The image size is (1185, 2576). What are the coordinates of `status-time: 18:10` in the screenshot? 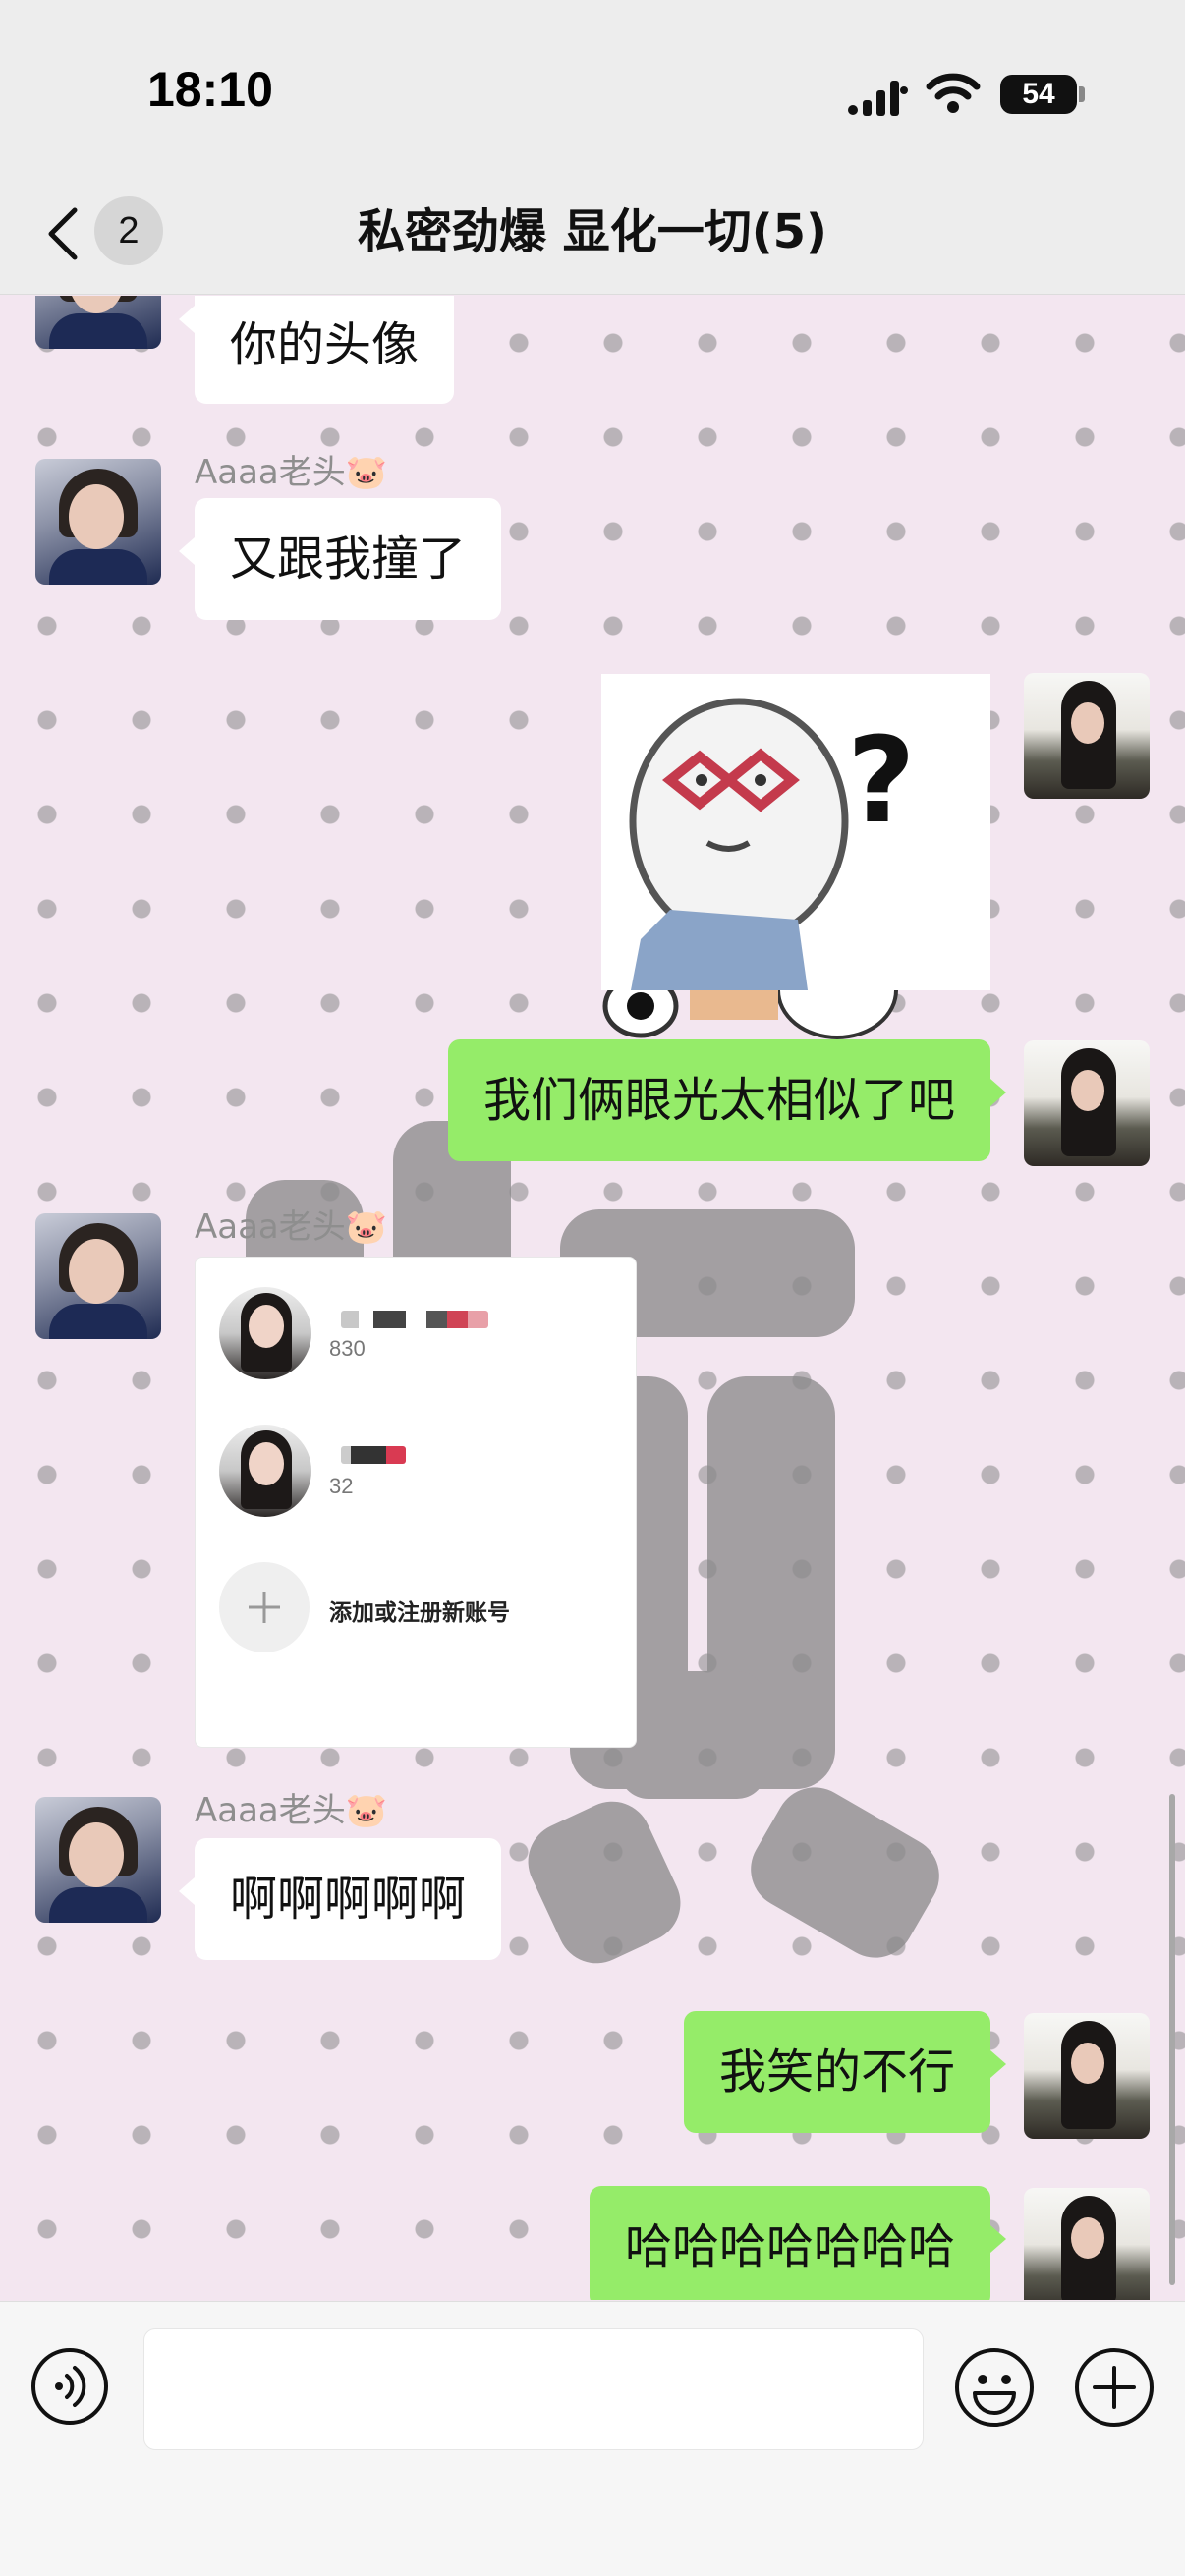 It's located at (210, 89).